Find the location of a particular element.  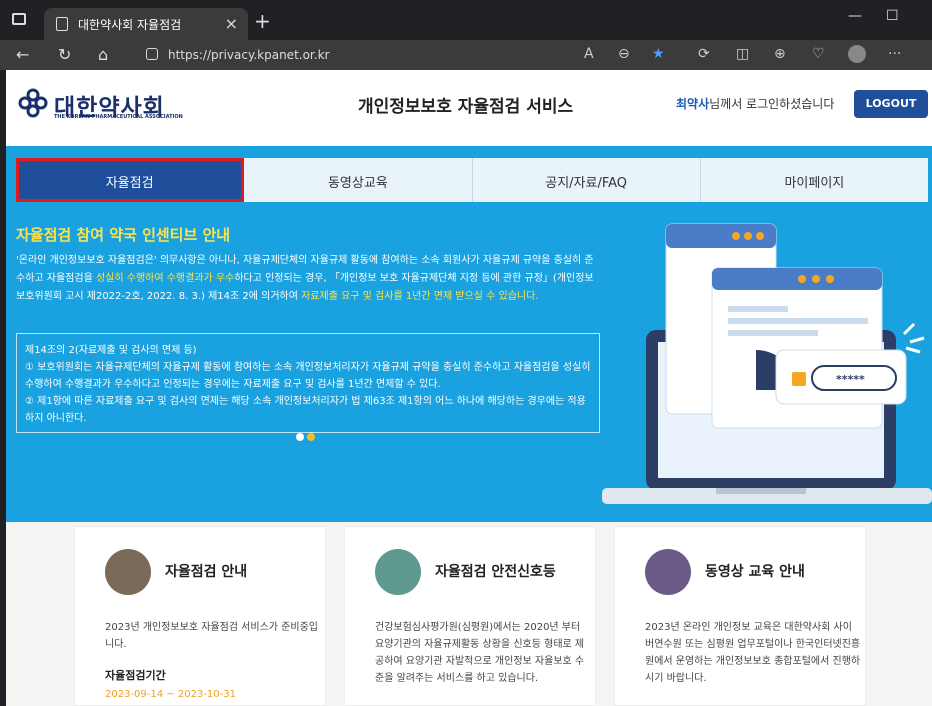

card-date-range: 2023-09-14 ~ 2023-10-31 is located at coordinates (170, 694).